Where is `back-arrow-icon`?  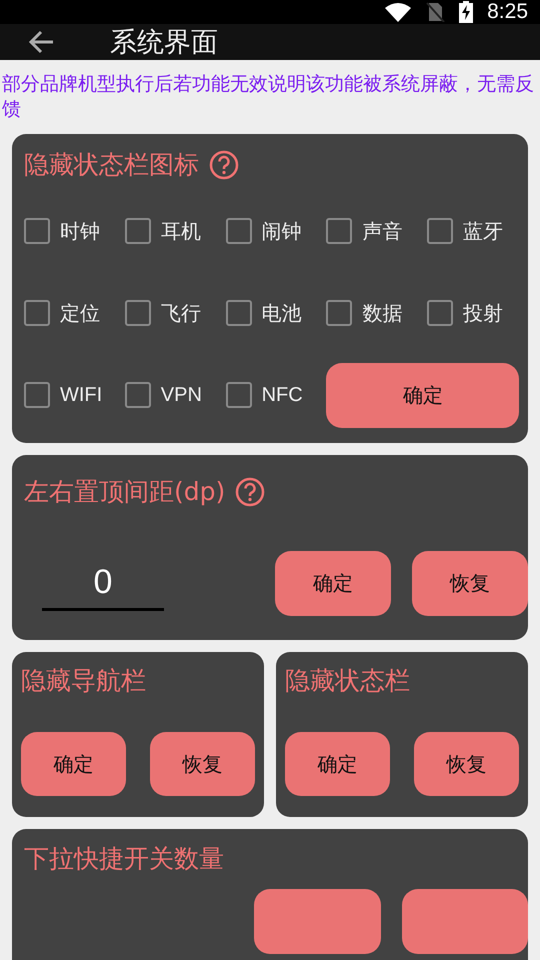 back-arrow-icon is located at coordinates (42, 42).